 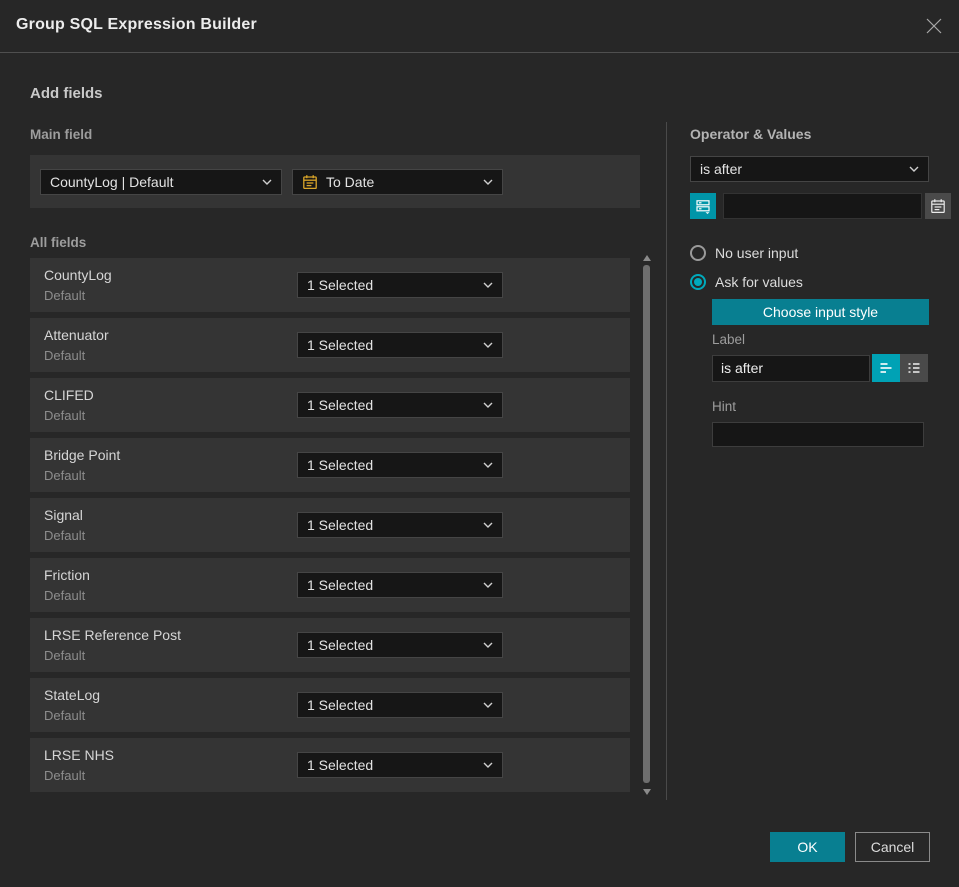 I want to click on text-input-style-icon, so click(x=886, y=368).